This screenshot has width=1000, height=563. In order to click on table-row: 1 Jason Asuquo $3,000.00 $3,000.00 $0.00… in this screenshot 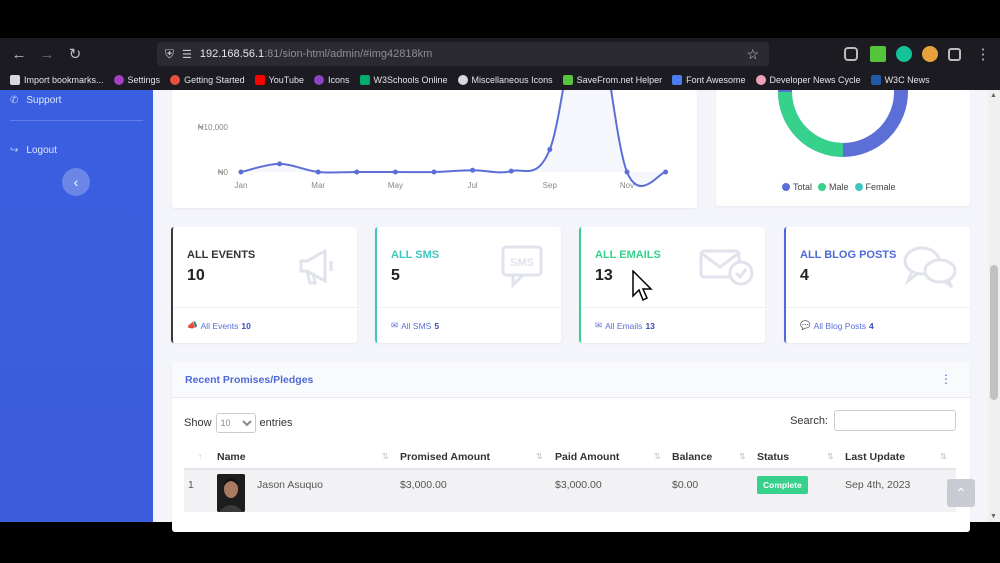, I will do `click(570, 491)`.